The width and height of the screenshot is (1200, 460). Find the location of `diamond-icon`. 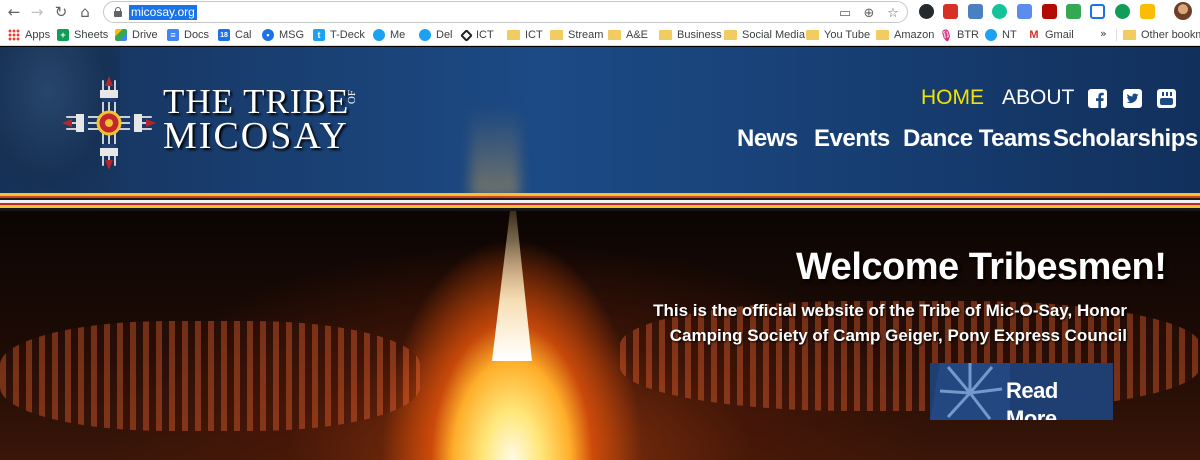

diamond-icon is located at coordinates (466, 35).